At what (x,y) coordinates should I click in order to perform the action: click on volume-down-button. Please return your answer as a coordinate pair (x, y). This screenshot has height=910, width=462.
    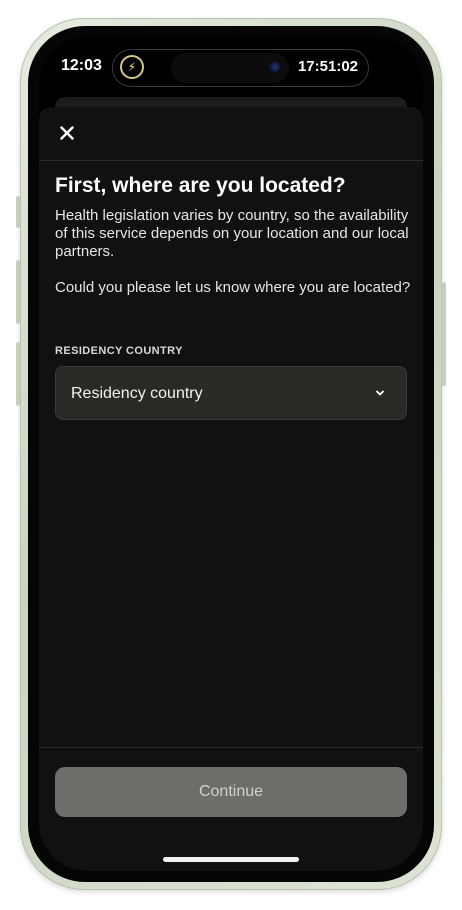
    Looking at the image, I should click on (18, 374).